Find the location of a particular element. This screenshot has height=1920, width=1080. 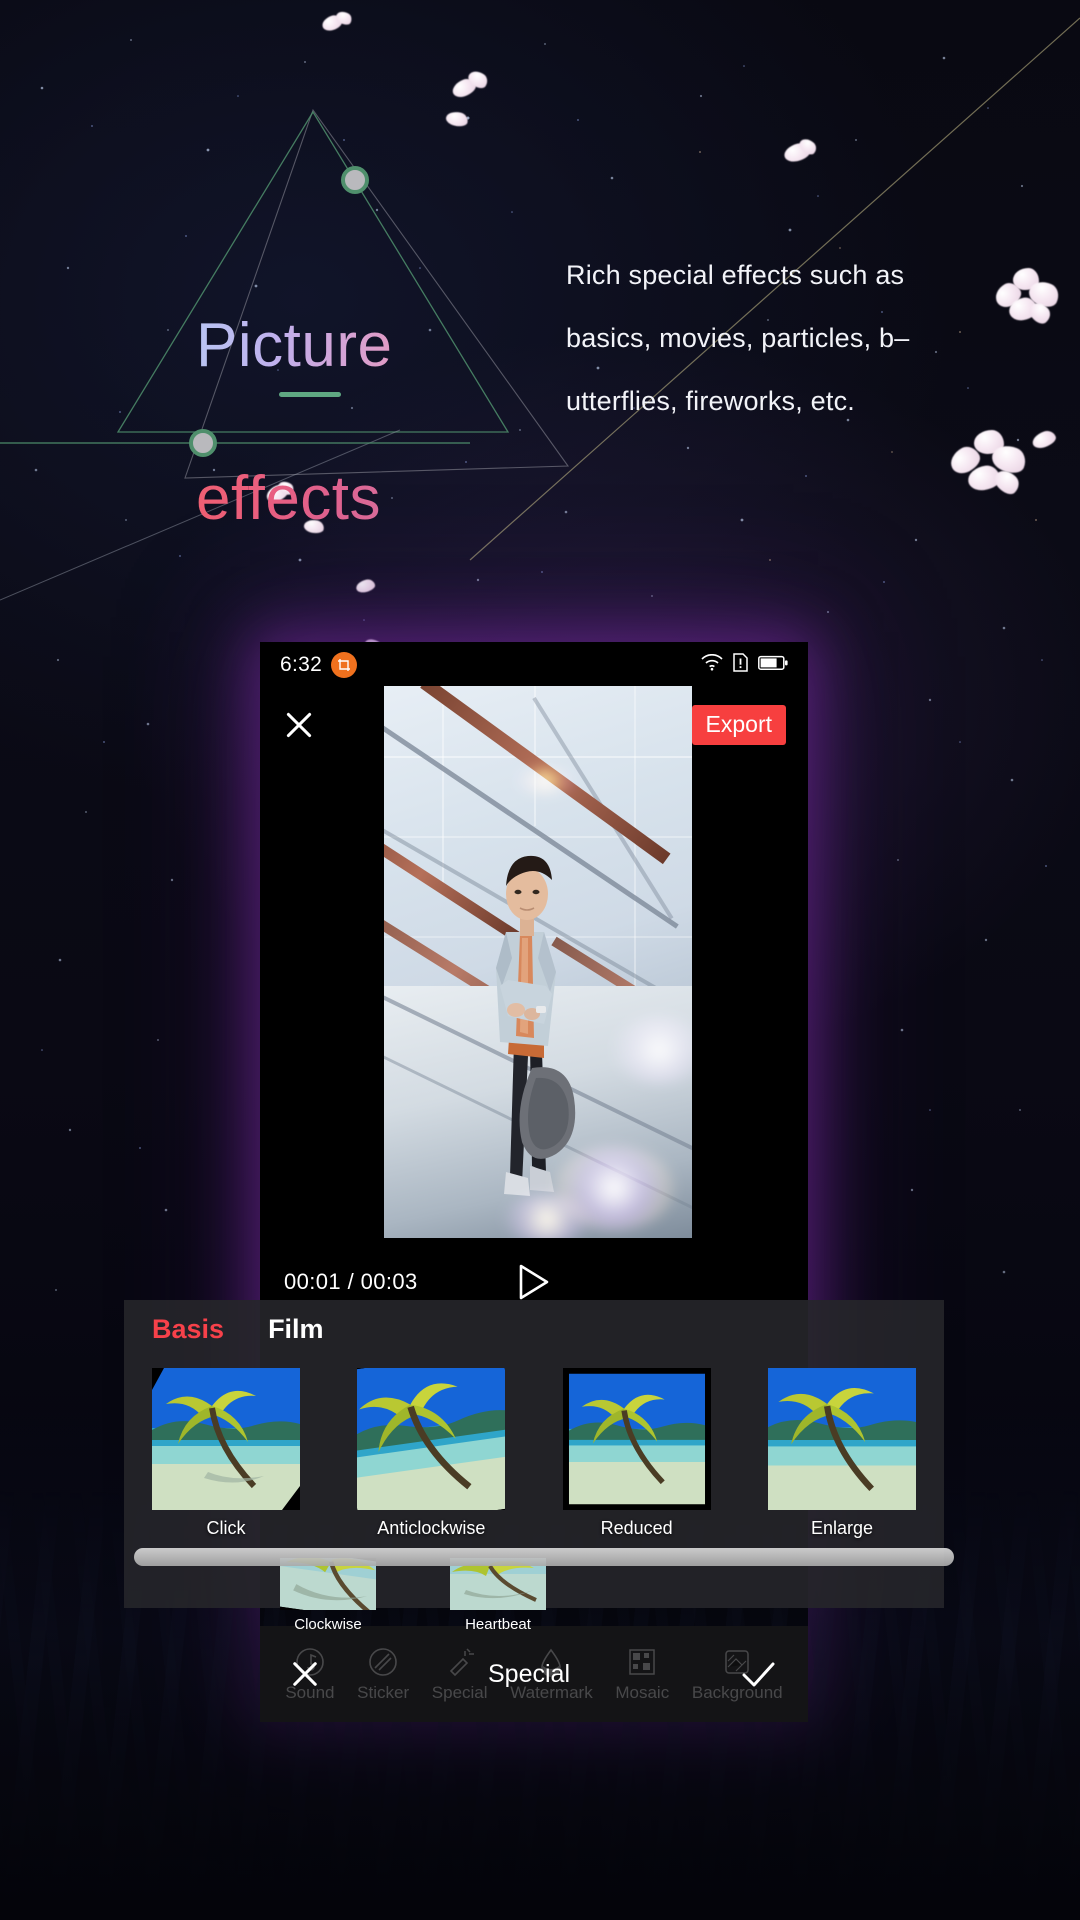

playback-time: 00:01 / 00:03 is located at coordinates (351, 1281).